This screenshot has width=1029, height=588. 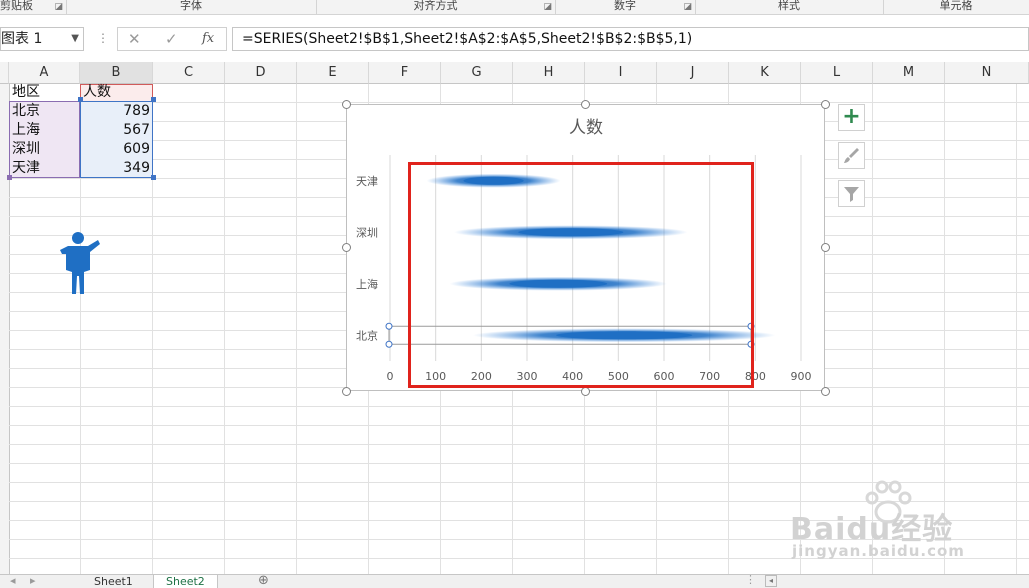 What do you see at coordinates (22, 39) in the screenshot?
I see `name-box-value: 图表 1` at bounding box center [22, 39].